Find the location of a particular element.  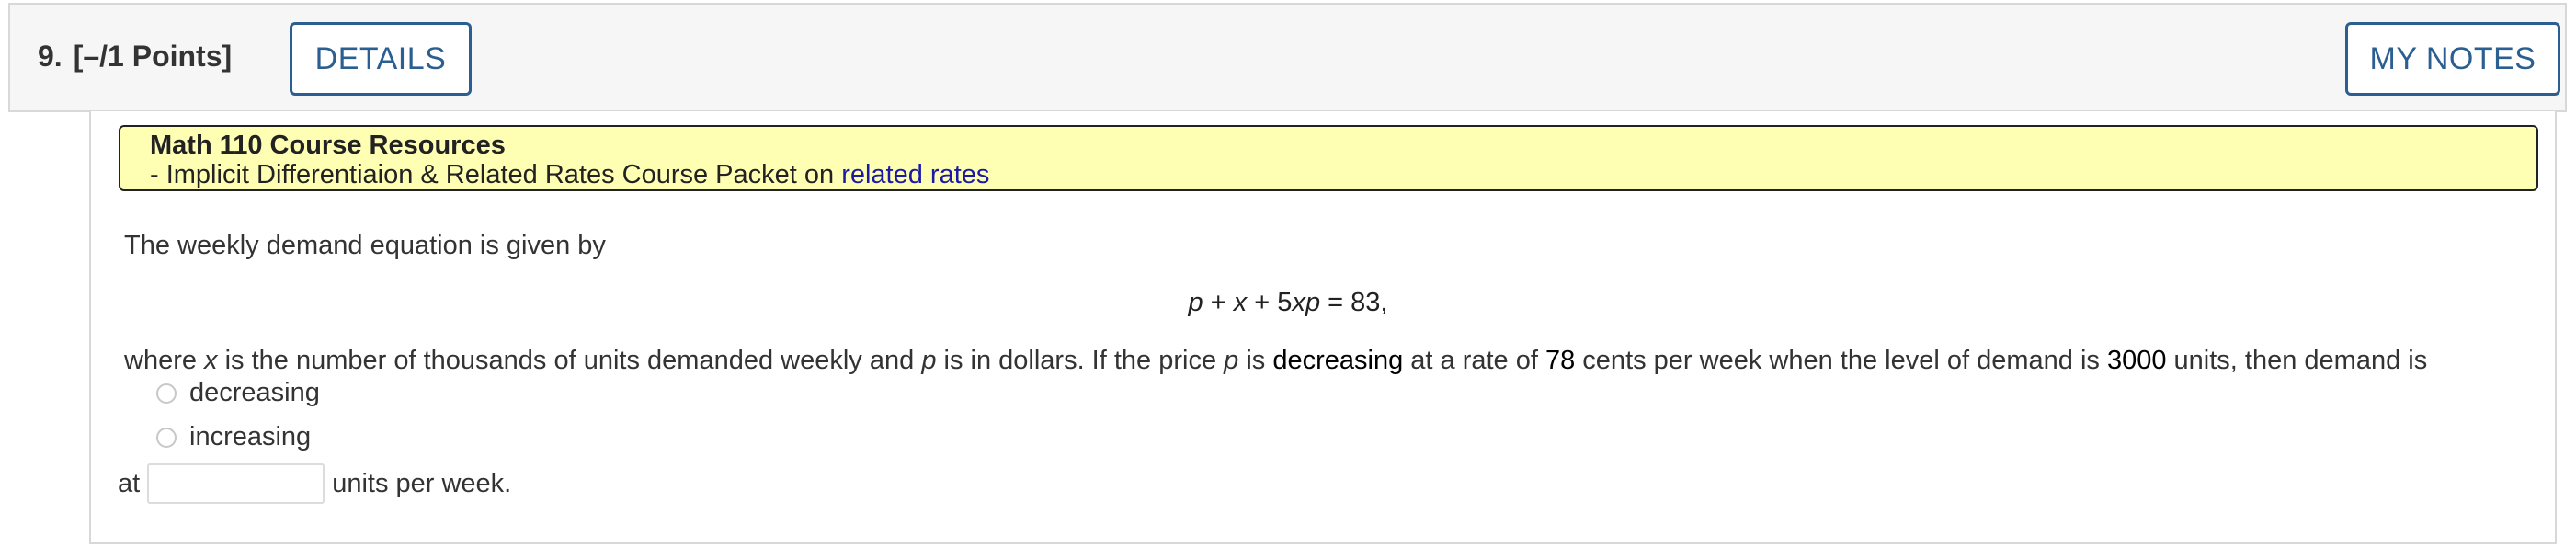

option-decreasing: decreasing is located at coordinates (238, 393).